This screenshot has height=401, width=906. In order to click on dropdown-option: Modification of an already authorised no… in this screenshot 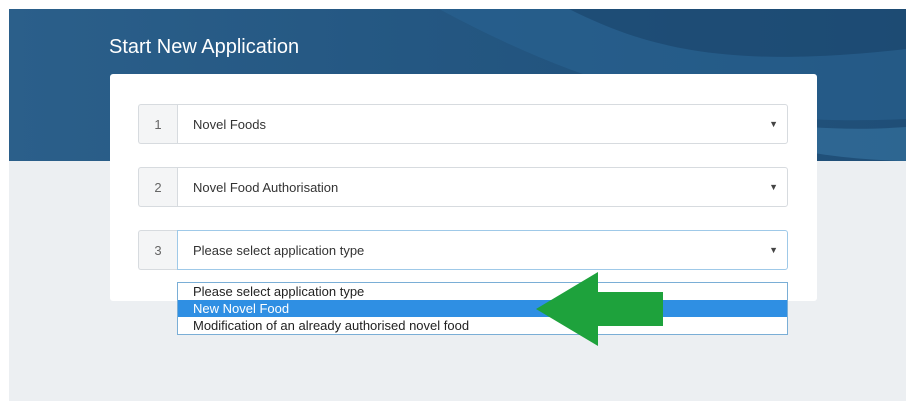, I will do `click(482, 325)`.